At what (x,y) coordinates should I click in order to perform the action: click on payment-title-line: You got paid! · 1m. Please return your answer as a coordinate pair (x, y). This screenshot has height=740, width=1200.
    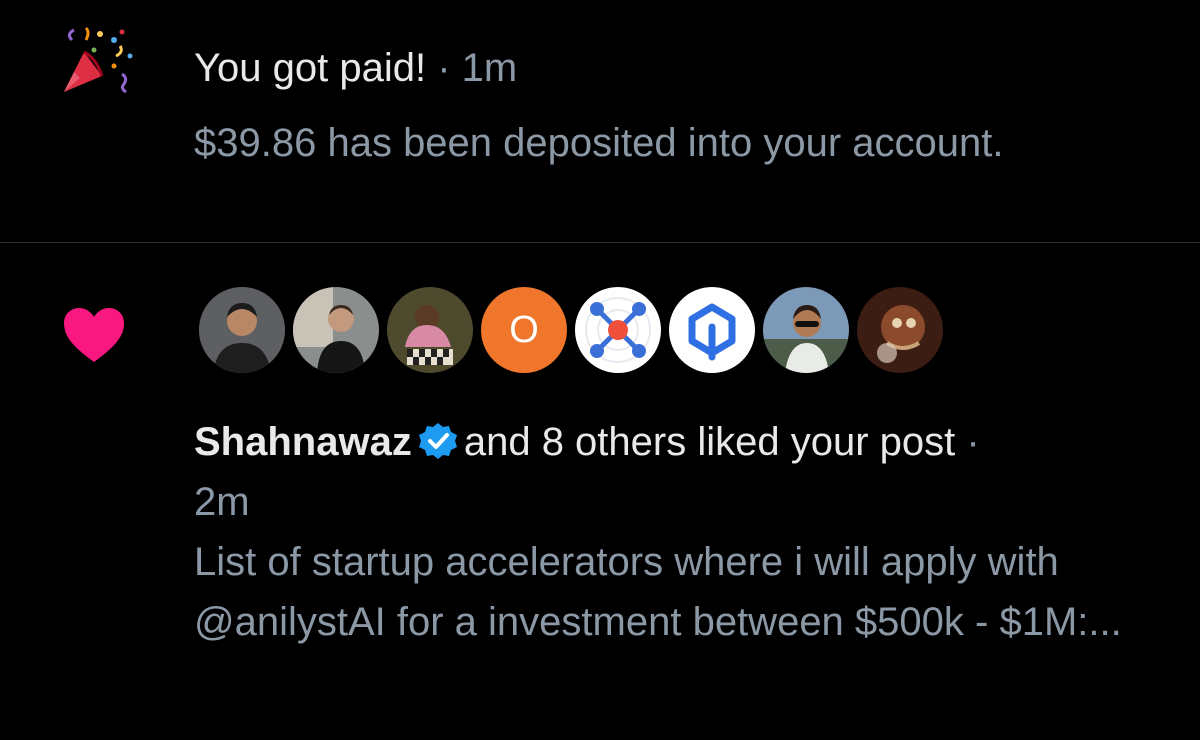
    Looking at the image, I should click on (355, 68).